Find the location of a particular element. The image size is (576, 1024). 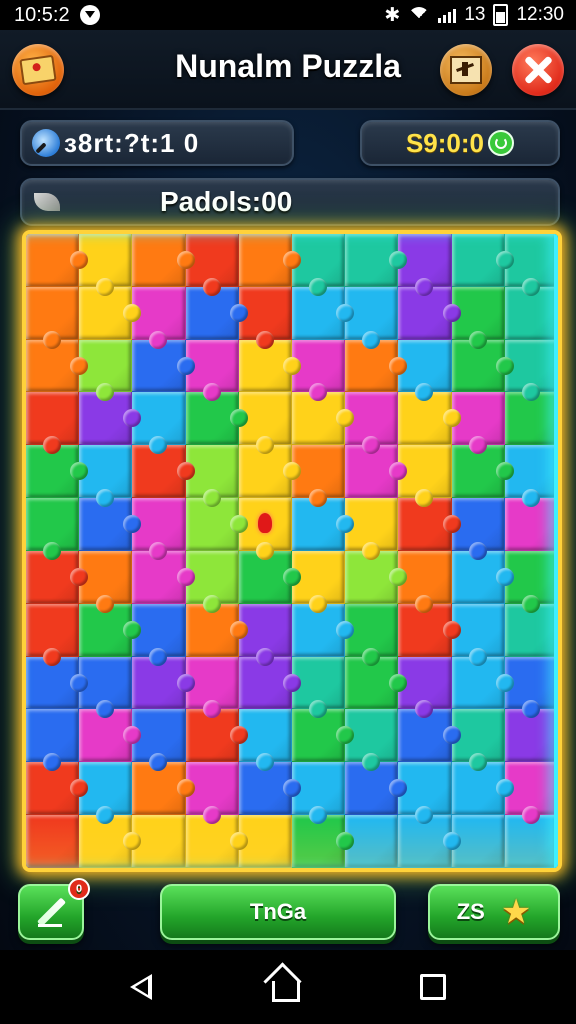

home-icon is located at coordinates (286, 991).